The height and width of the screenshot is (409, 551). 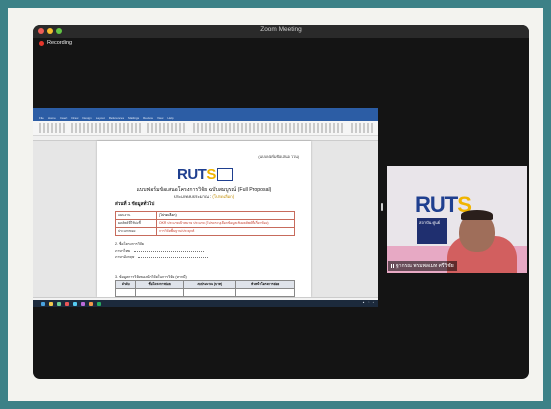 I want to click on english-label: ภาษาอังกฤษ, so click(x=125, y=257).